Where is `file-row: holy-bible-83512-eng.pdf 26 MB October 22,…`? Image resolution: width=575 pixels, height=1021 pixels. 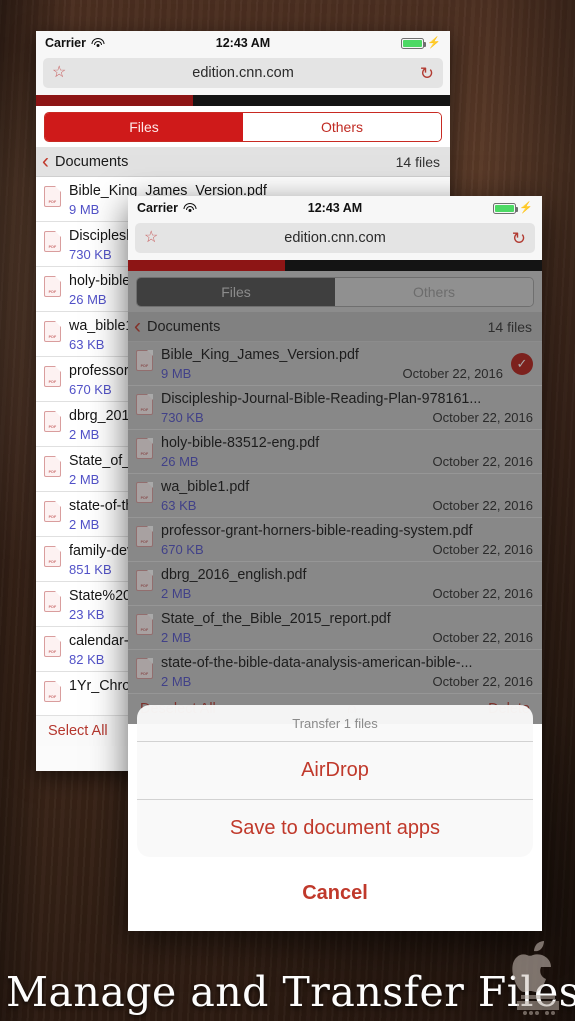 file-row: holy-bible-83512-eng.pdf 26 MB October 22,… is located at coordinates (335, 452).